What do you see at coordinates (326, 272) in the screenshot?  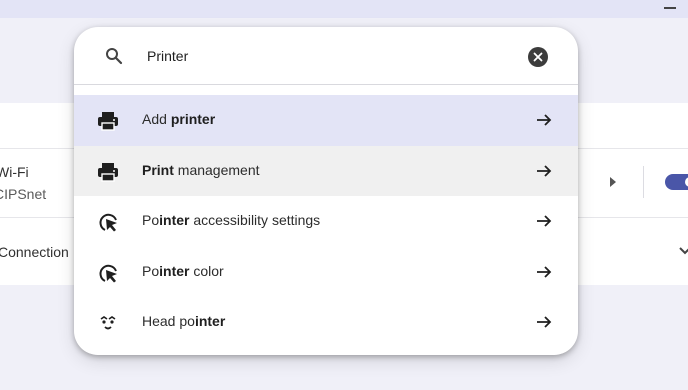 I see `result-pointer-color: Pointer color` at bounding box center [326, 272].